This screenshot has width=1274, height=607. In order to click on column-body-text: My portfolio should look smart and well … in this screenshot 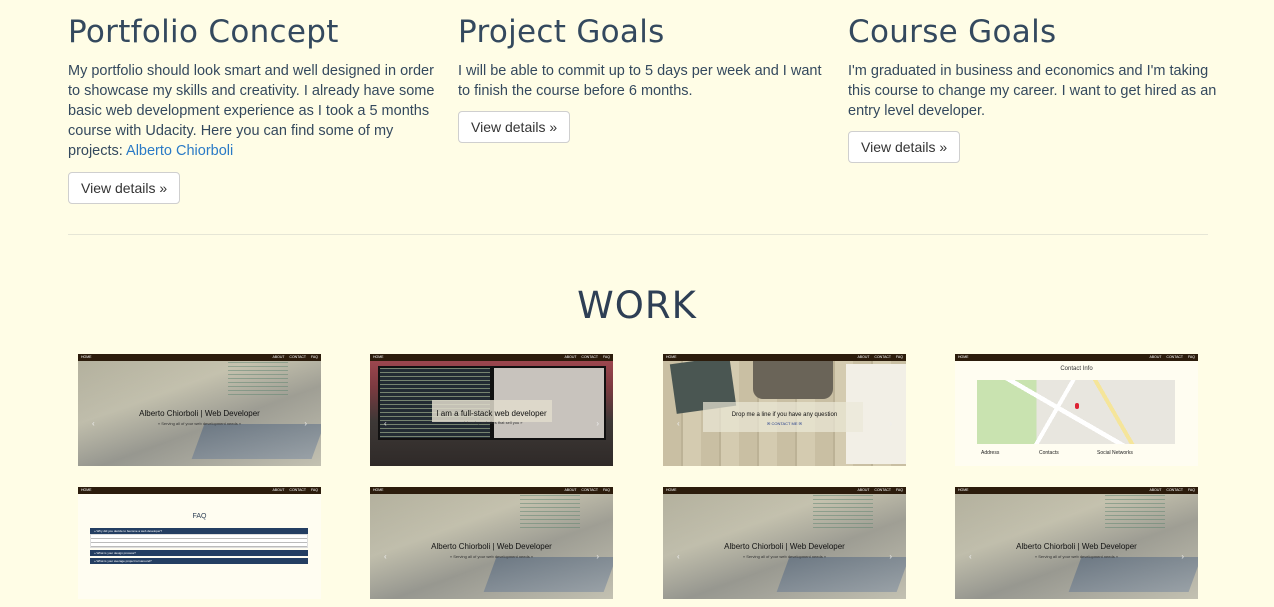, I will do `click(251, 111)`.